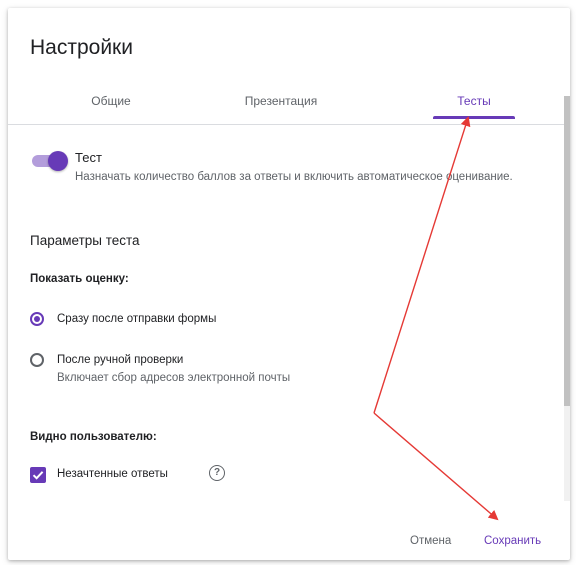 The height and width of the screenshot is (565, 576). What do you see at coordinates (217, 473) in the screenshot?
I see `question-circle-icon: ?` at bounding box center [217, 473].